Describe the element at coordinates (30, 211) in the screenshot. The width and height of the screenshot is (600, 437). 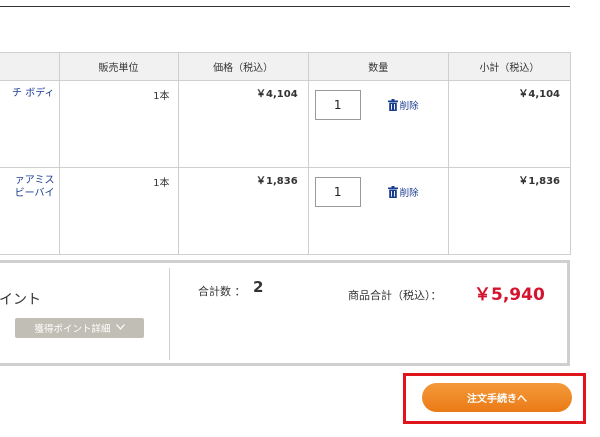
I see `product-name-cell: ァアミス ビーバイ` at that location.